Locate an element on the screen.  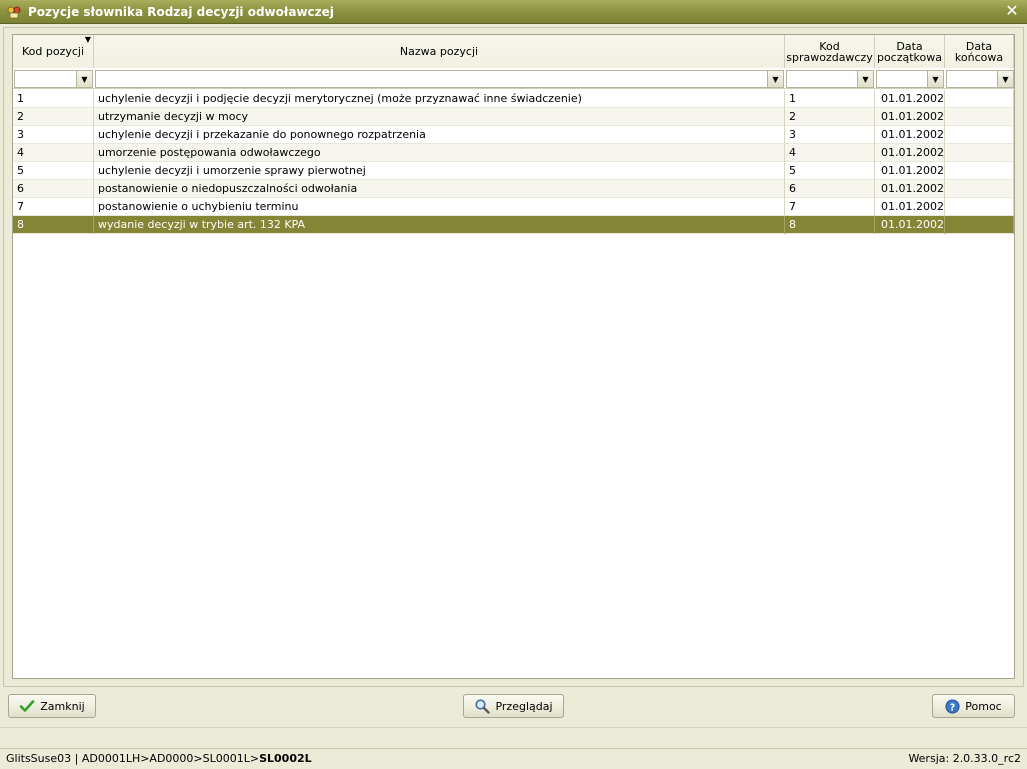
filter-nazwa-pozycji-dropdown: ▼ is located at coordinates (775, 79).